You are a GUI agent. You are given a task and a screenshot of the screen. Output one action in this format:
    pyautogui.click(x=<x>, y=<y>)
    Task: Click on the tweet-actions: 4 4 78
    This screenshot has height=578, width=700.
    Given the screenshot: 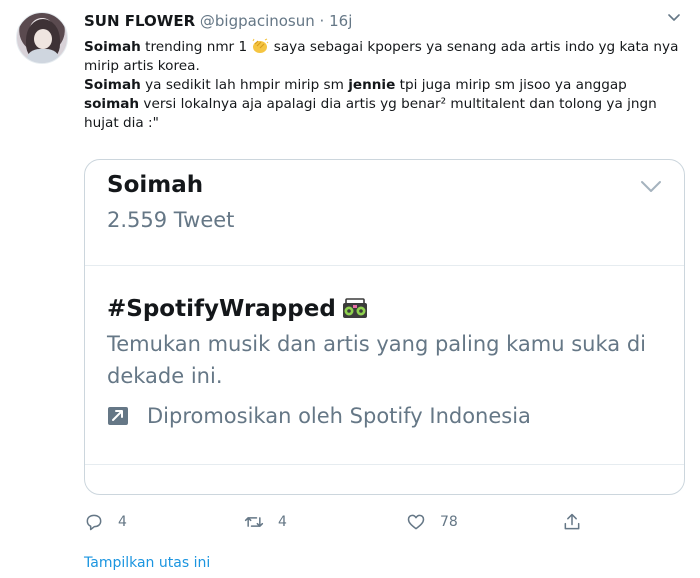 What is the action you would take?
    pyautogui.click(x=339, y=526)
    